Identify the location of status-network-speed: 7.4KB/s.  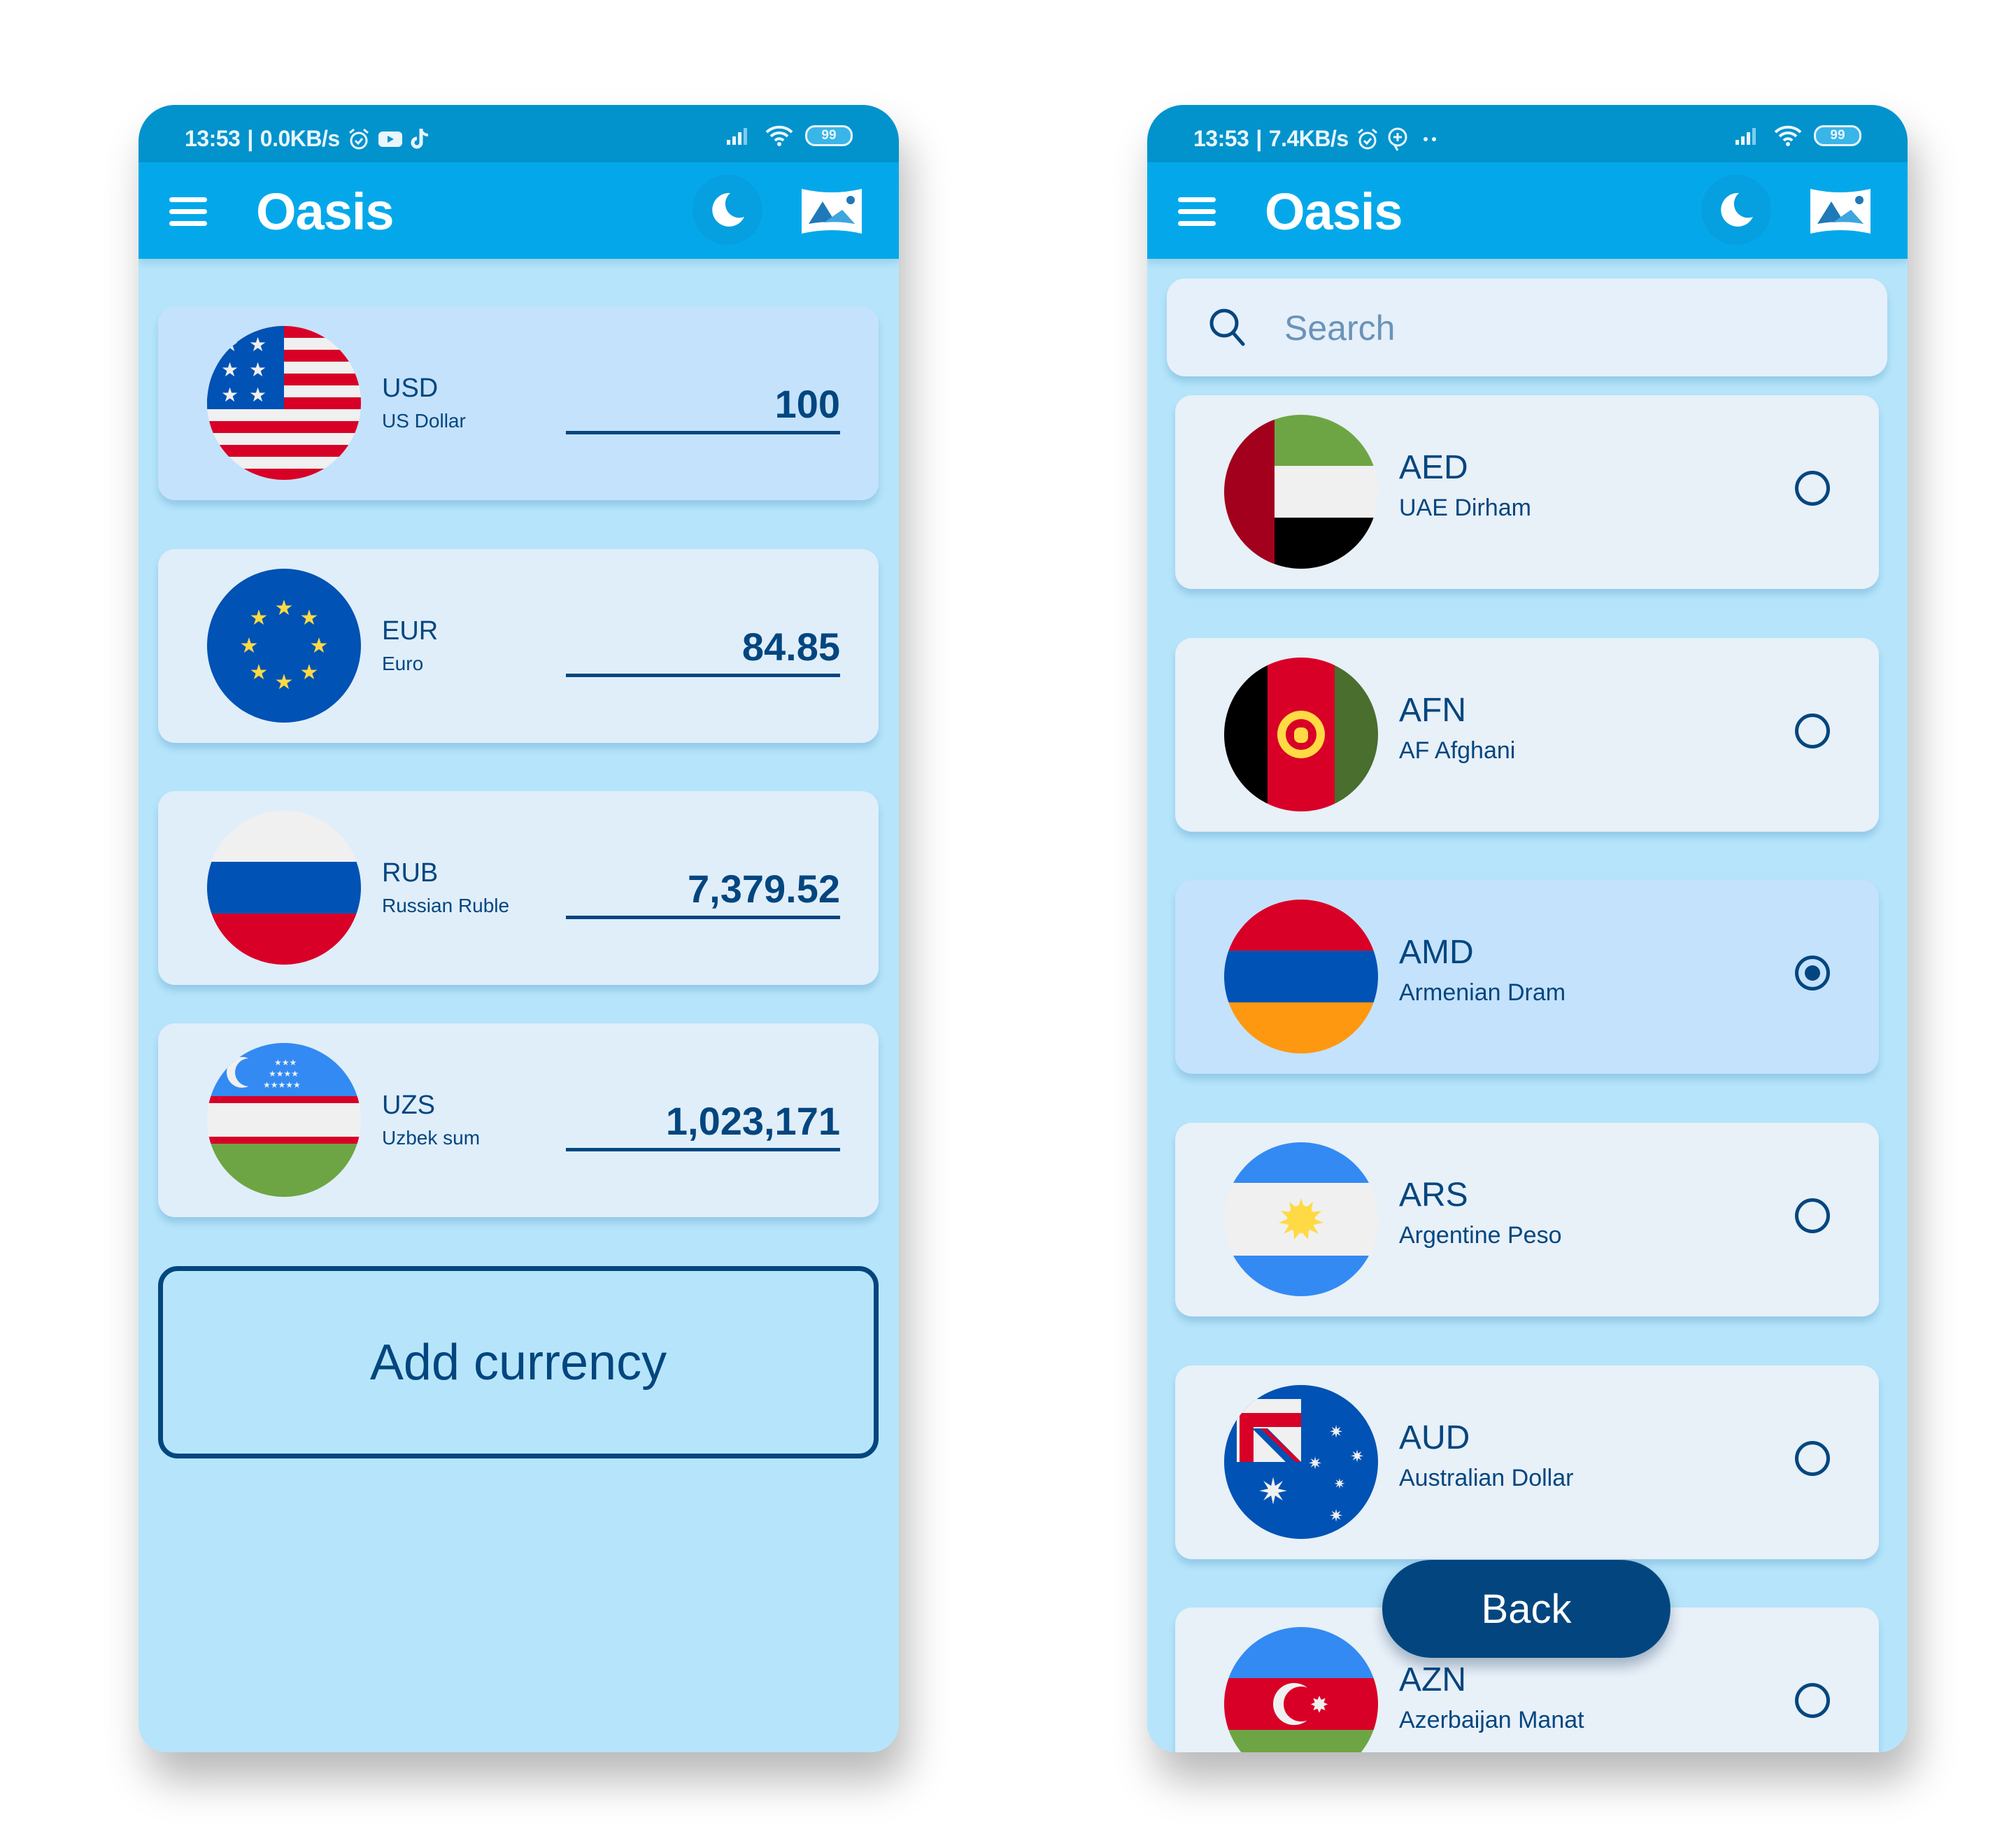
(1309, 139).